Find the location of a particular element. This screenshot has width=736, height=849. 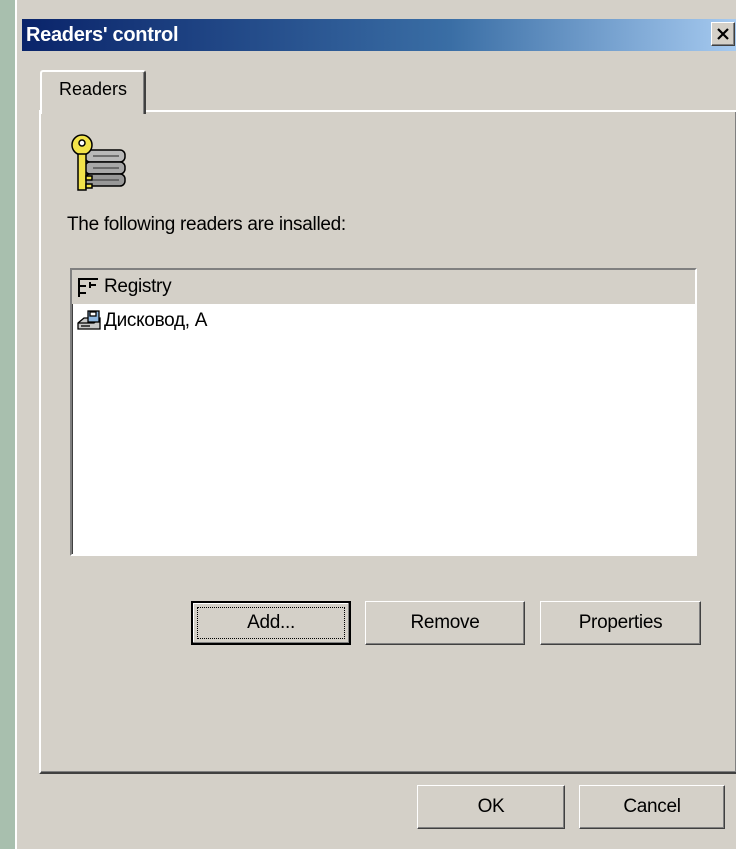

key-server-icon is located at coordinates (98, 162).